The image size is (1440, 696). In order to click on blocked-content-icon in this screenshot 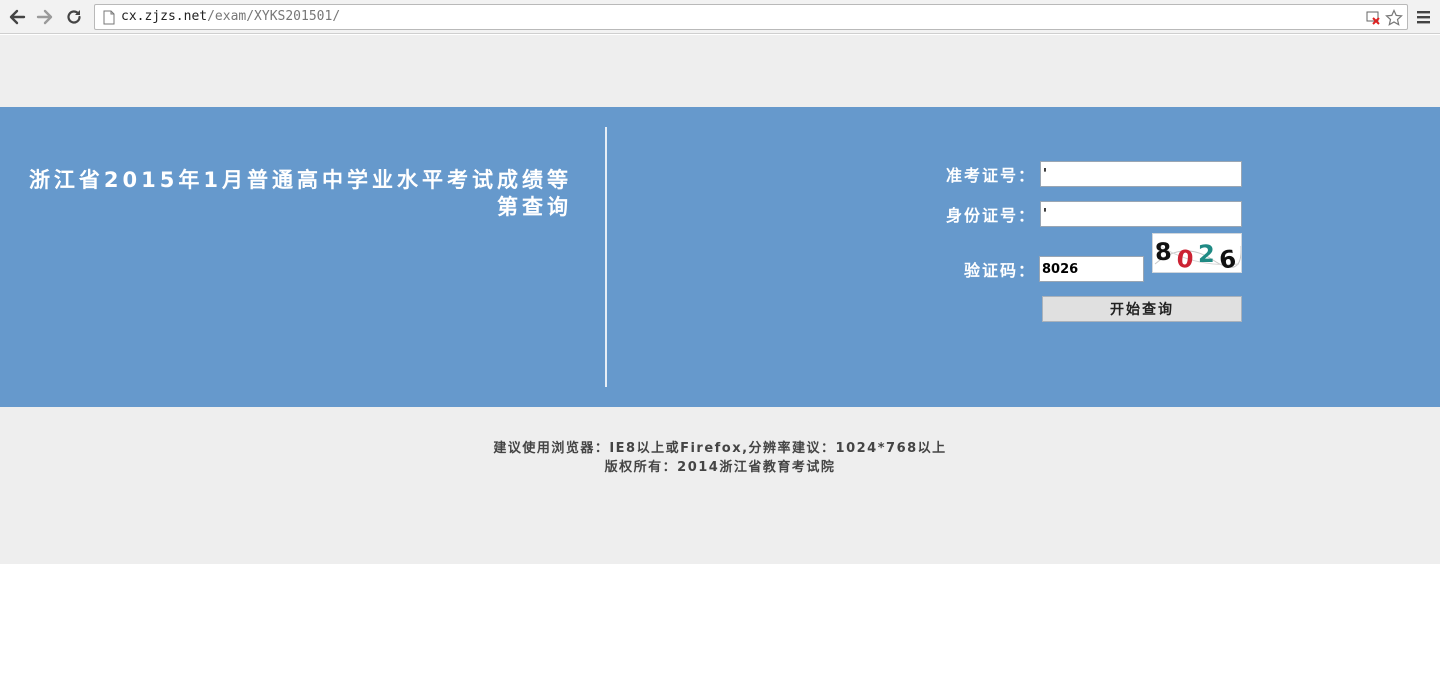, I will do `click(1373, 18)`.